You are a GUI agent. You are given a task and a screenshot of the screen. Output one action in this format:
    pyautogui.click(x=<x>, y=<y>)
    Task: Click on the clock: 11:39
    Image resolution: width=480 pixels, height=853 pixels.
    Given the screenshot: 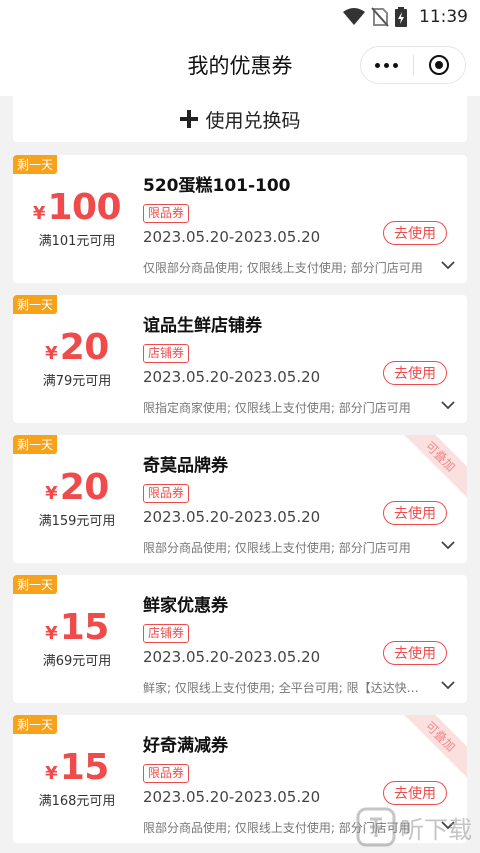 What is the action you would take?
    pyautogui.click(x=443, y=17)
    